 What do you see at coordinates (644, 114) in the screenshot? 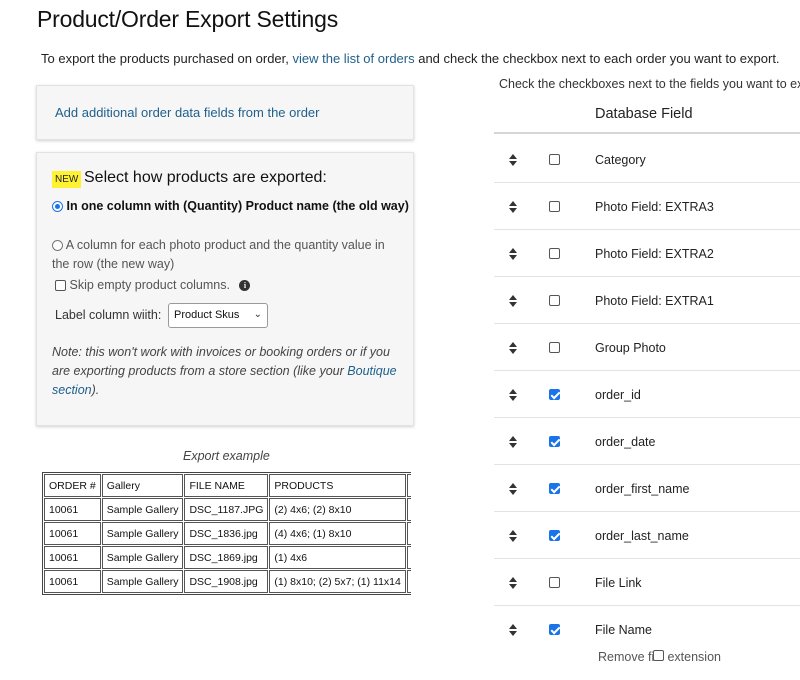
I see `database-field-header: Database Field` at bounding box center [644, 114].